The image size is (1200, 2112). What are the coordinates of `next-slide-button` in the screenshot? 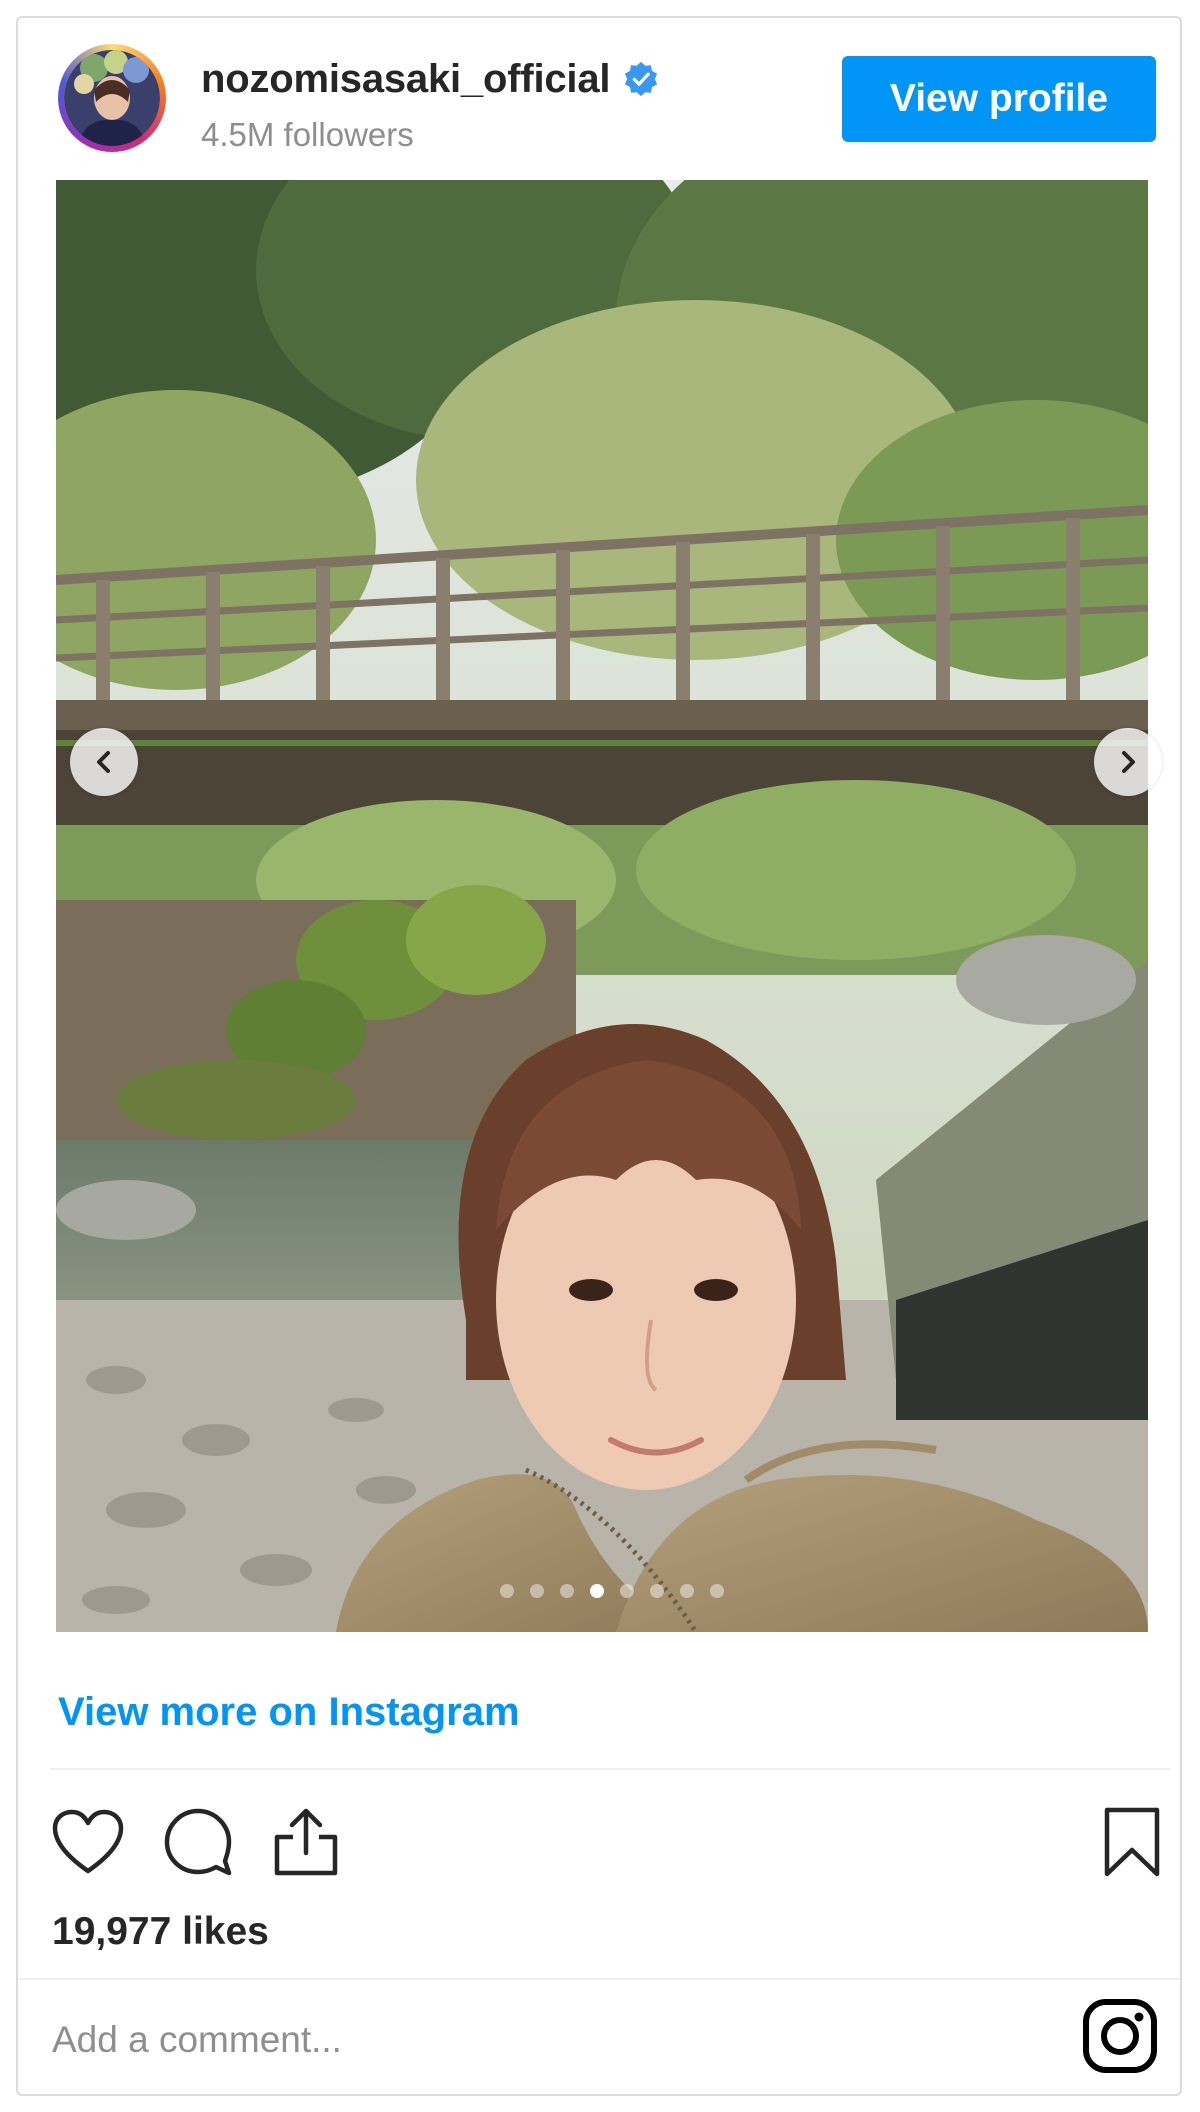 It's located at (1128, 762).